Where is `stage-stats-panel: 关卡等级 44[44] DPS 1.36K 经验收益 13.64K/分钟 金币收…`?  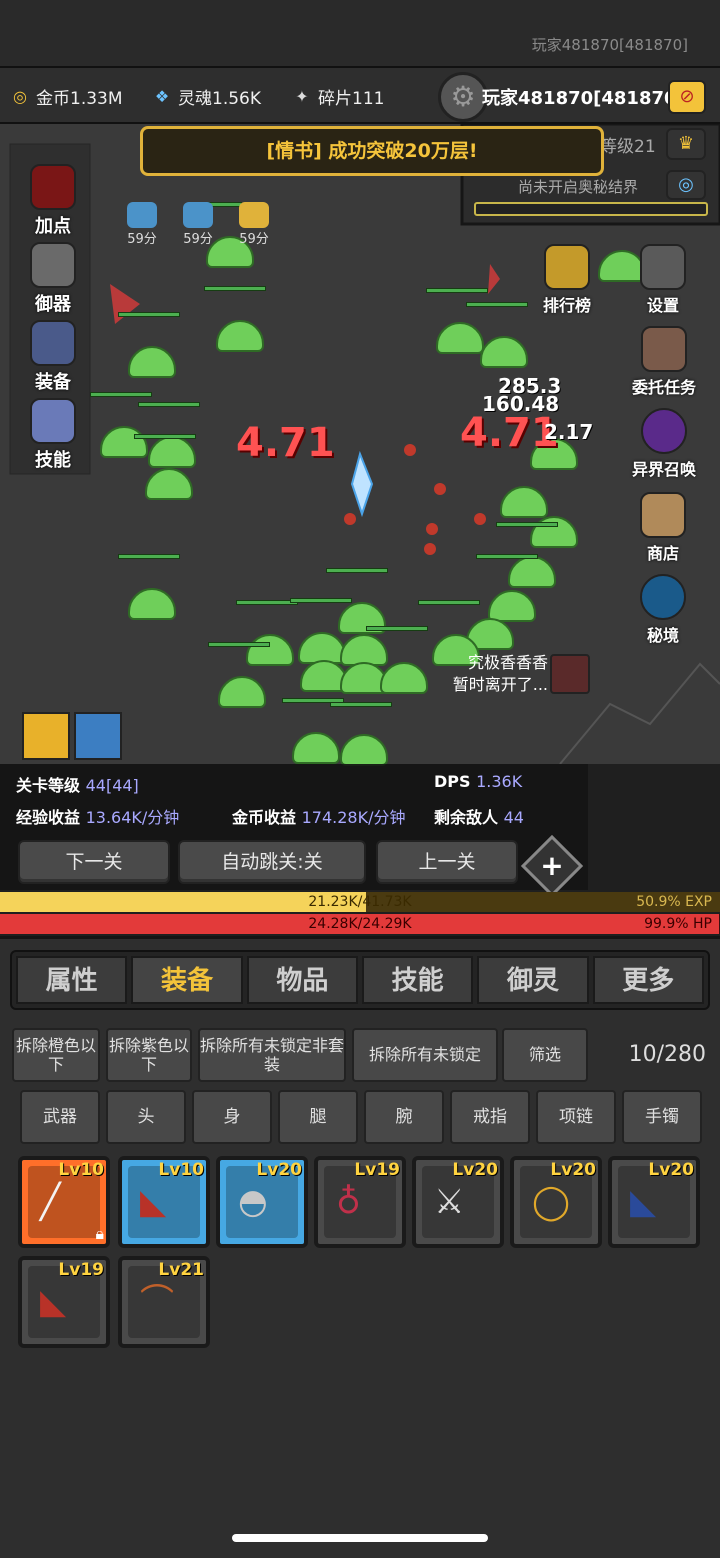 stage-stats-panel: 关卡等级 44[44] DPS 1.36K 经验收益 13.64K/分钟 金币收… is located at coordinates (294, 831).